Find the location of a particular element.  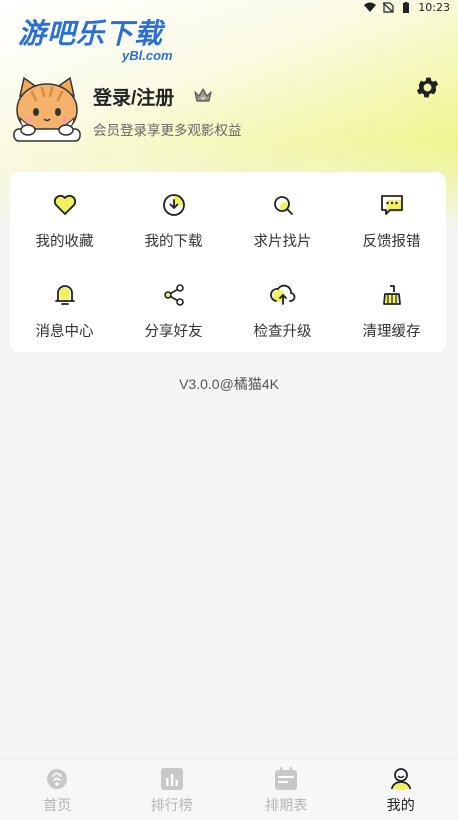

tab-schedule: 排期表 is located at coordinates (286, 789).